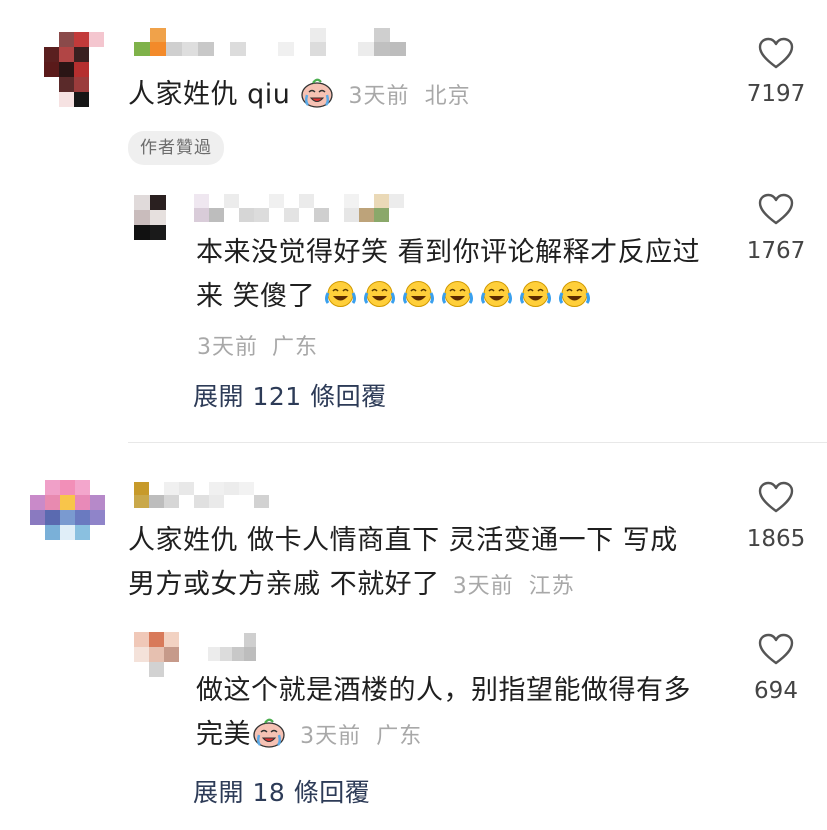  I want to click on like-count: 1865, so click(776, 539).